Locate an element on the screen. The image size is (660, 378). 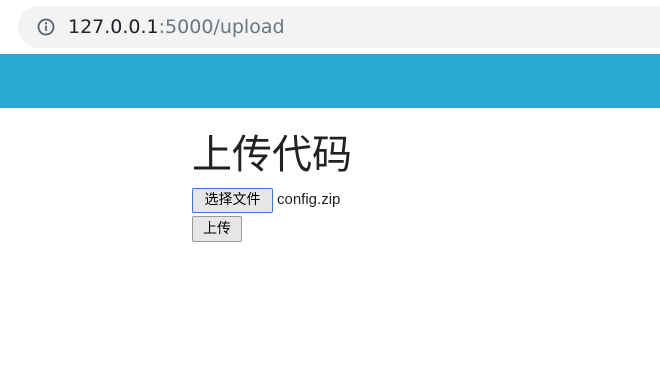
url-host: 127.0.0.1 is located at coordinates (113, 27).